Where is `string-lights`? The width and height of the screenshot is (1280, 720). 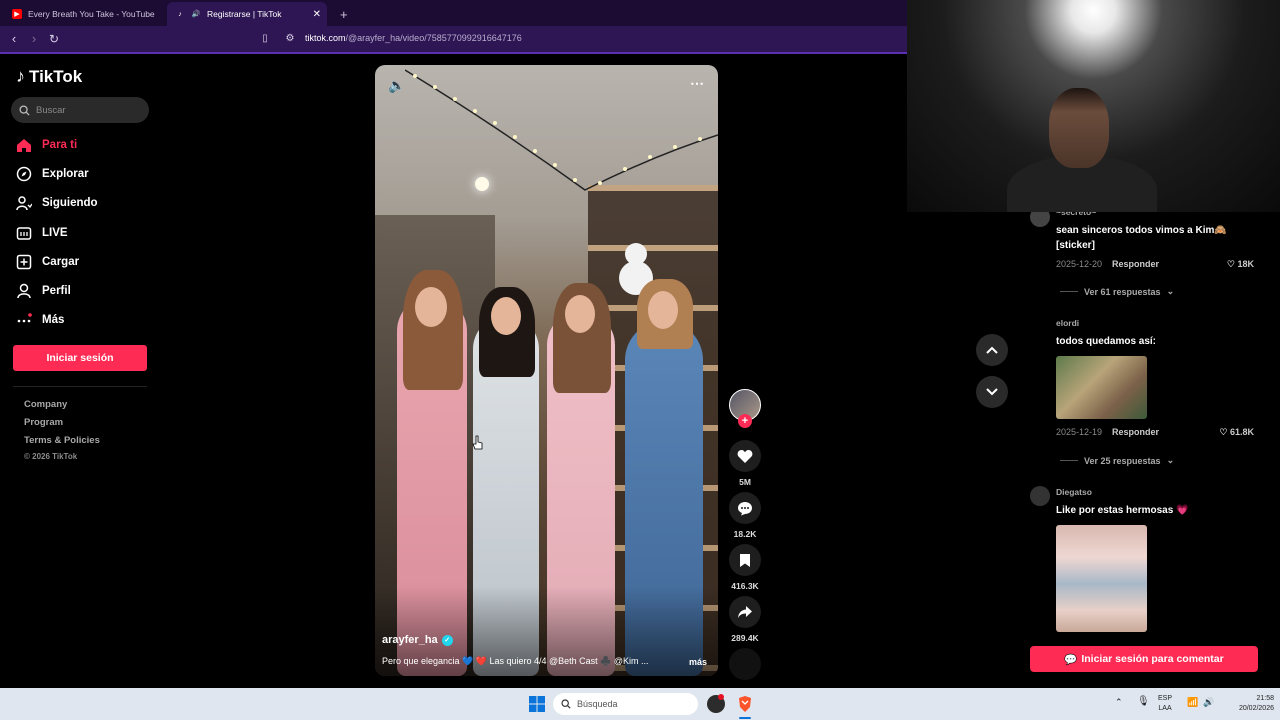 string-lights is located at coordinates (561, 130).